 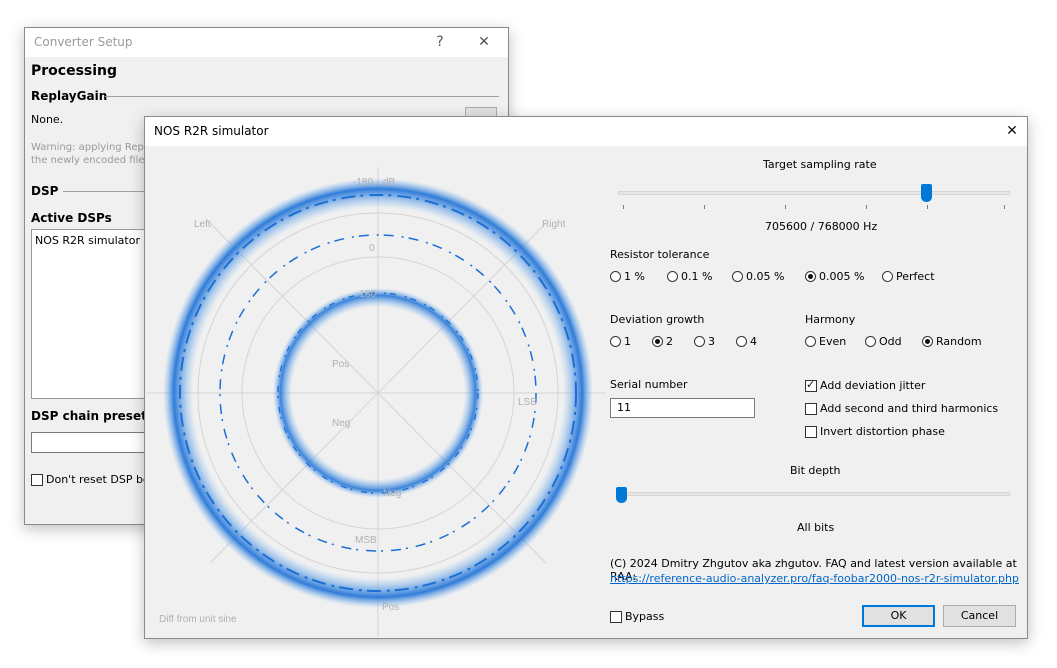 I want to click on radio-label: 0.005 %, so click(x=842, y=276).